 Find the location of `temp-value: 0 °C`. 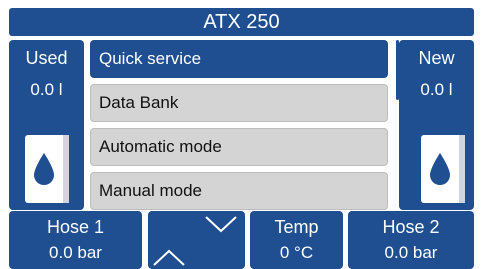

temp-value: 0 °C is located at coordinates (296, 252).